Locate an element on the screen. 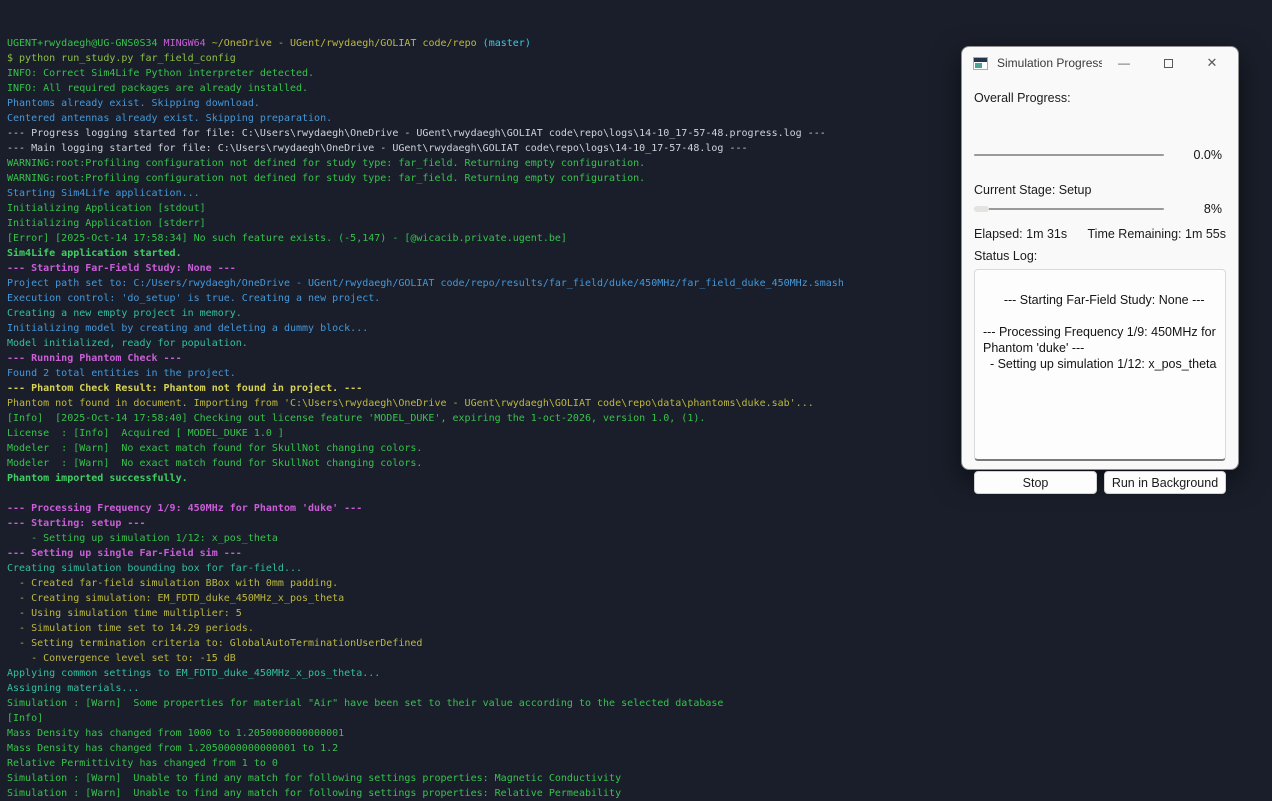 The height and width of the screenshot is (801, 1272). terminal-line: --- Starting: setup --- is located at coordinates (76, 523).